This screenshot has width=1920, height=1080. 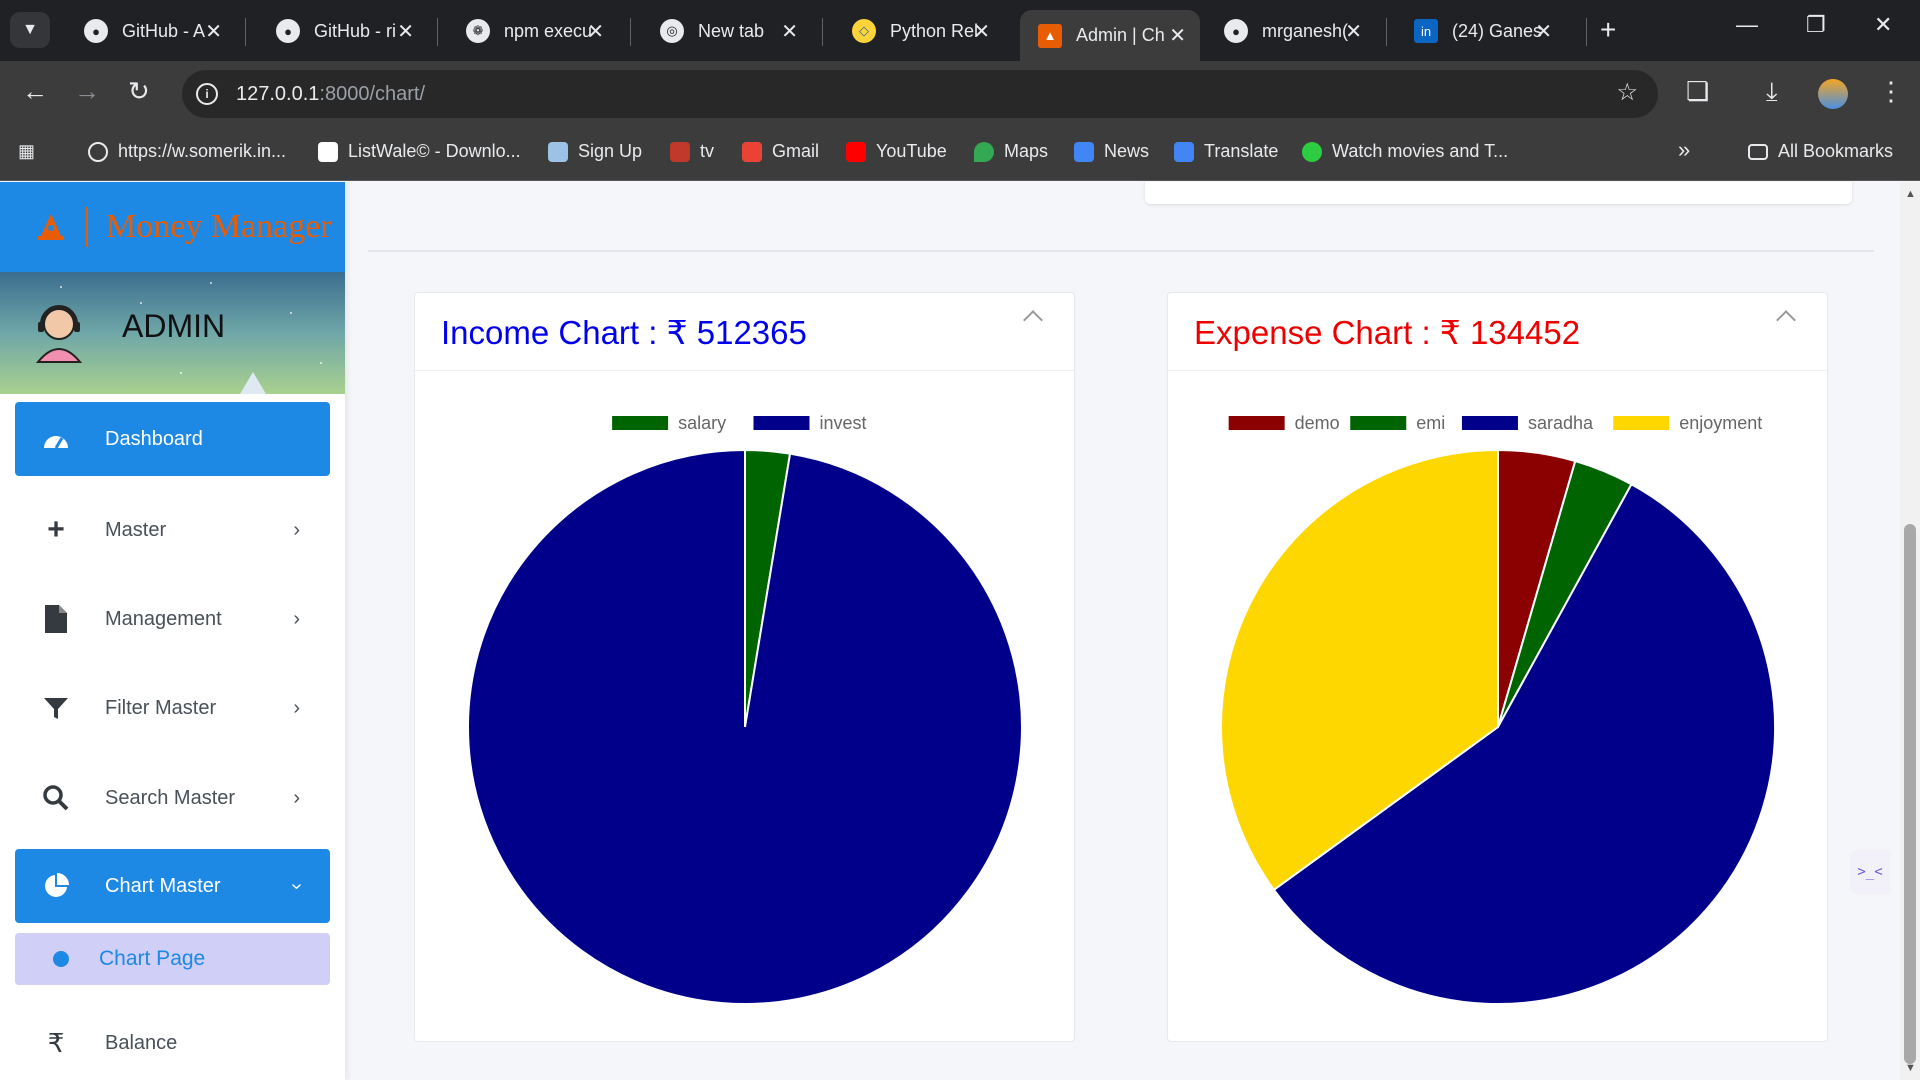 What do you see at coordinates (1050, 35) in the screenshot?
I see `app-logo-icon: ▲` at bounding box center [1050, 35].